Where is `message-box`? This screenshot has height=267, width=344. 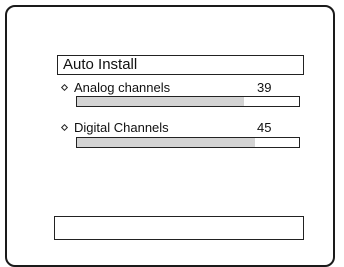
message-box is located at coordinates (179, 228).